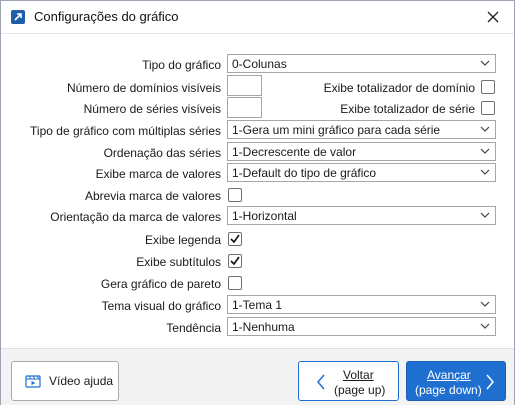 The height and width of the screenshot is (405, 515). I want to click on title-bar: Configurações do gráfico, so click(257, 17).